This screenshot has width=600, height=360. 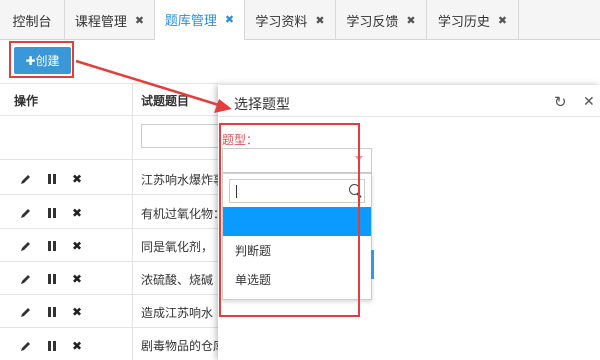 I want to click on refresh-icon: ↻, so click(x=560, y=102).